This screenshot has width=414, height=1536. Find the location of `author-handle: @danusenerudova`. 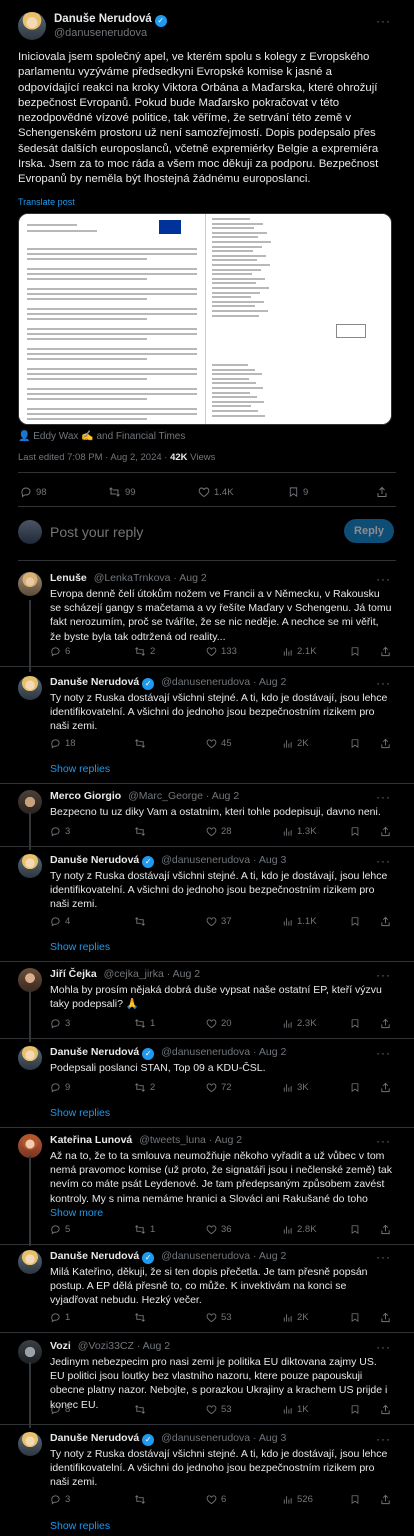

author-handle: @danusenerudova is located at coordinates (110, 33).